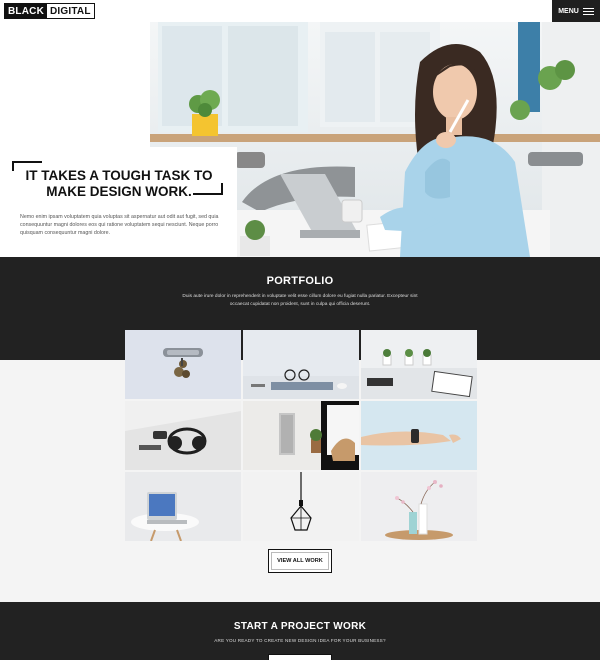 The image size is (600, 660). What do you see at coordinates (300, 626) in the screenshot?
I see `cta-title: START A PROJECT WORK` at bounding box center [300, 626].